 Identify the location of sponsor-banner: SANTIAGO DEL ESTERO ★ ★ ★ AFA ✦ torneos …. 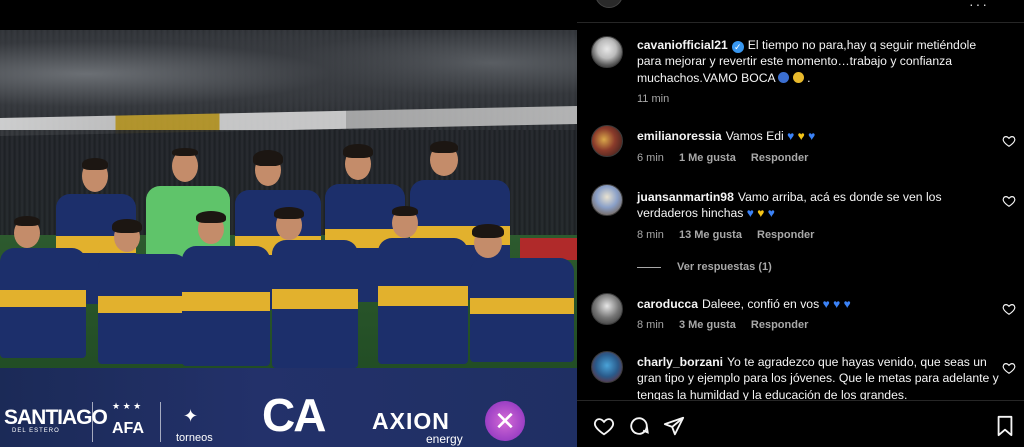
(288, 407).